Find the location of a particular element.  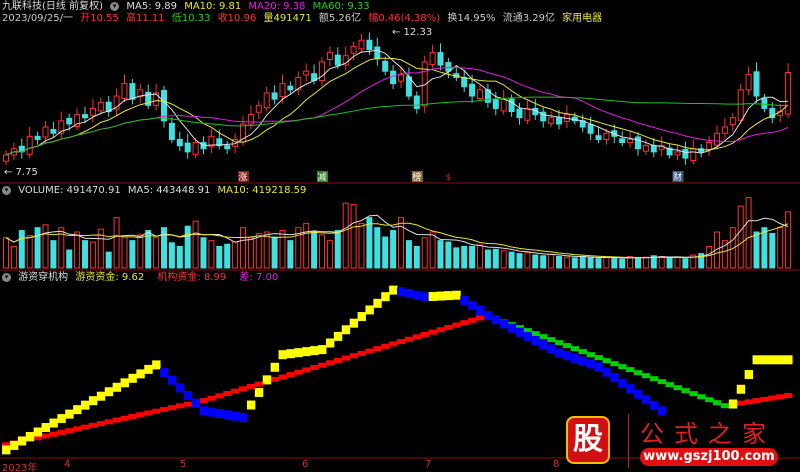

logo-char: 股 is located at coordinates (588, 440).